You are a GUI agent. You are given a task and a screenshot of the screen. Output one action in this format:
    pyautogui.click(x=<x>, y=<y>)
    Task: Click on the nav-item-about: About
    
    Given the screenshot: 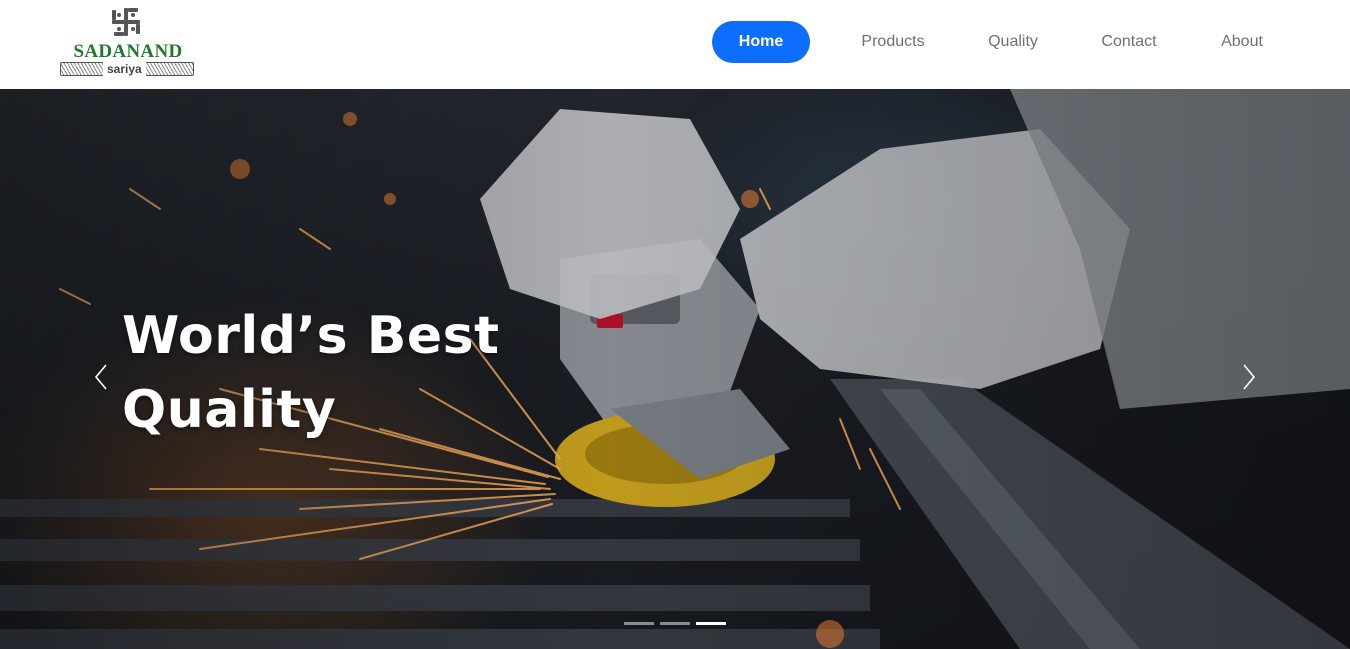 What is the action you would take?
    pyautogui.click(x=1242, y=42)
    